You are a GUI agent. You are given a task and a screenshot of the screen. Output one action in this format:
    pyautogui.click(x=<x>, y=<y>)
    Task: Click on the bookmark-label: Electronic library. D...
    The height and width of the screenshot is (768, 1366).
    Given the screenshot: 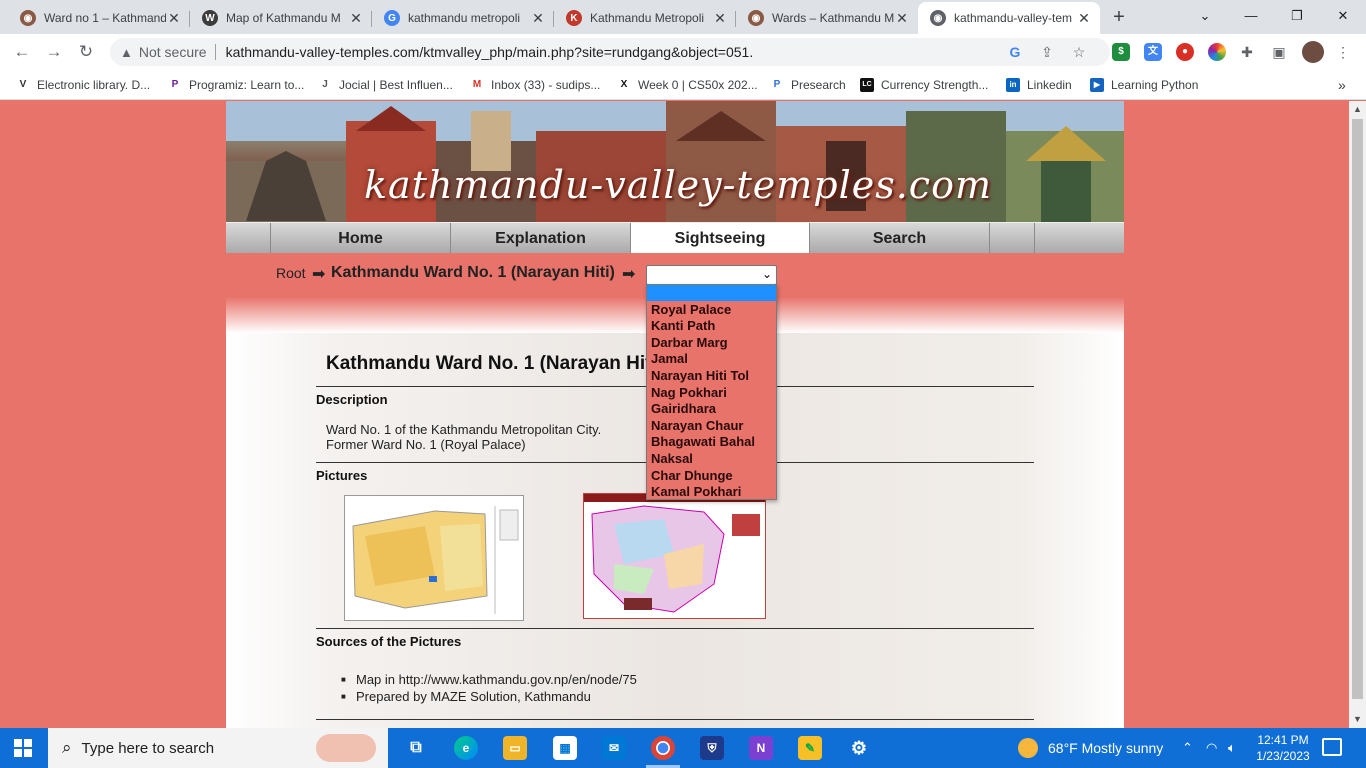 What is the action you would take?
    pyautogui.click(x=94, y=85)
    